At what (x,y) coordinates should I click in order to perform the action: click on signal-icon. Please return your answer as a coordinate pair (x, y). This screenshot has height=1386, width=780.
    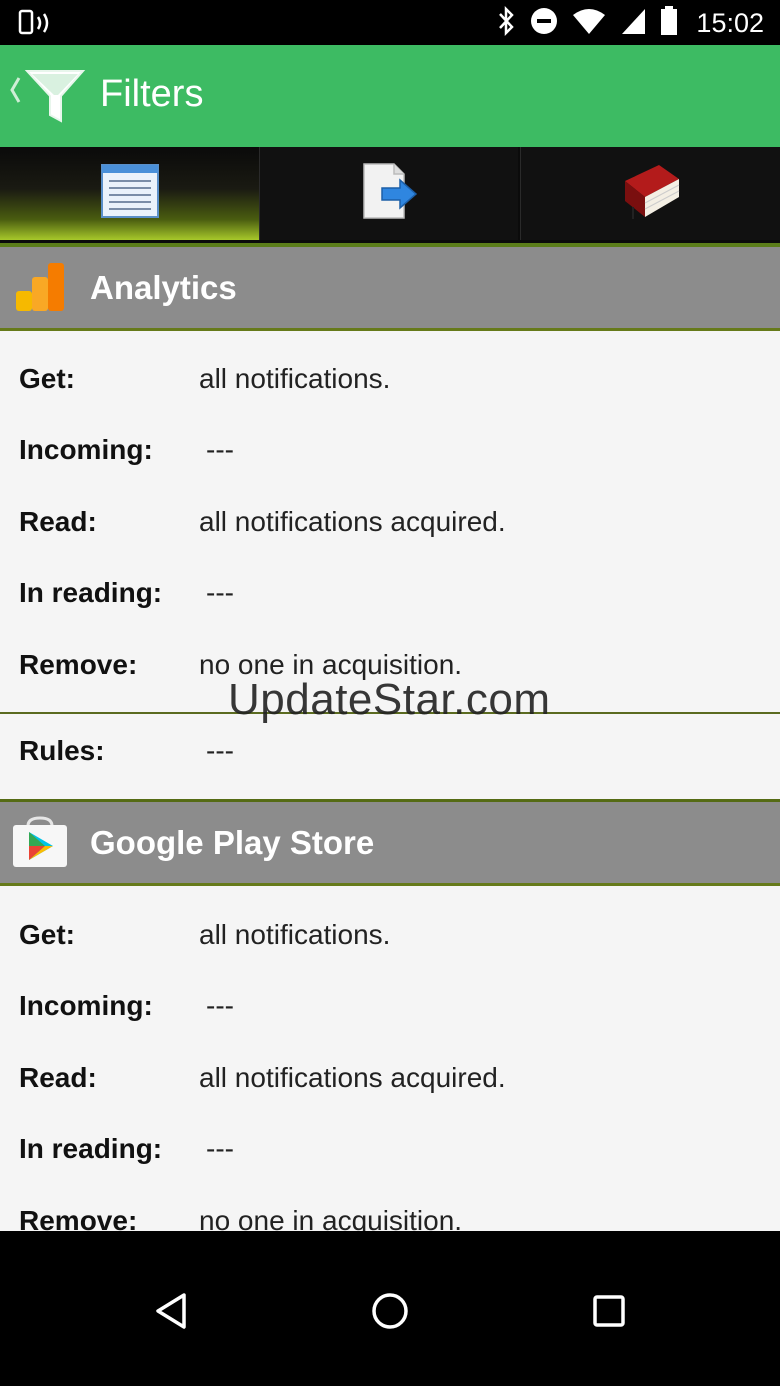
    Looking at the image, I should click on (633, 23).